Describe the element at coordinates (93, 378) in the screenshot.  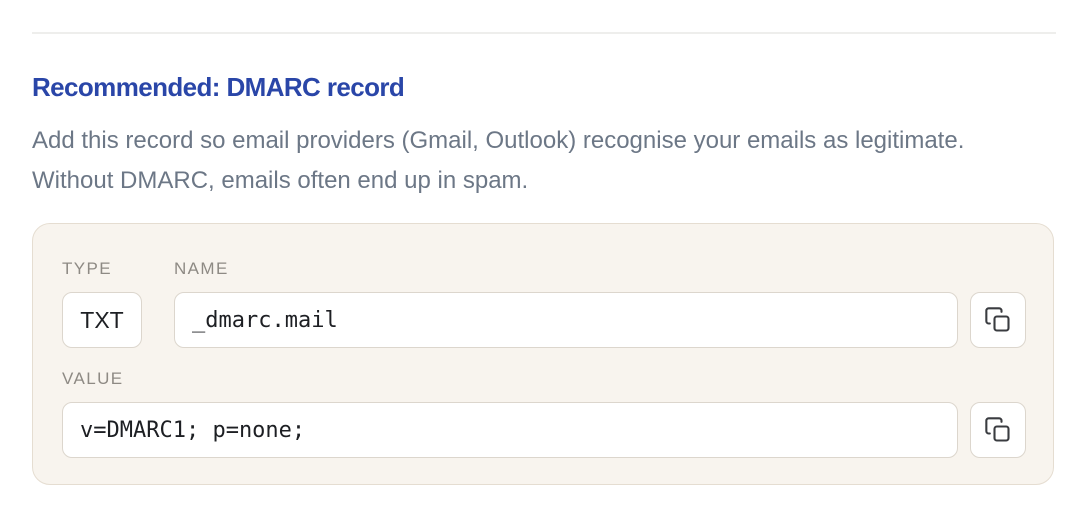
I see `value-label: VALUE` at that location.